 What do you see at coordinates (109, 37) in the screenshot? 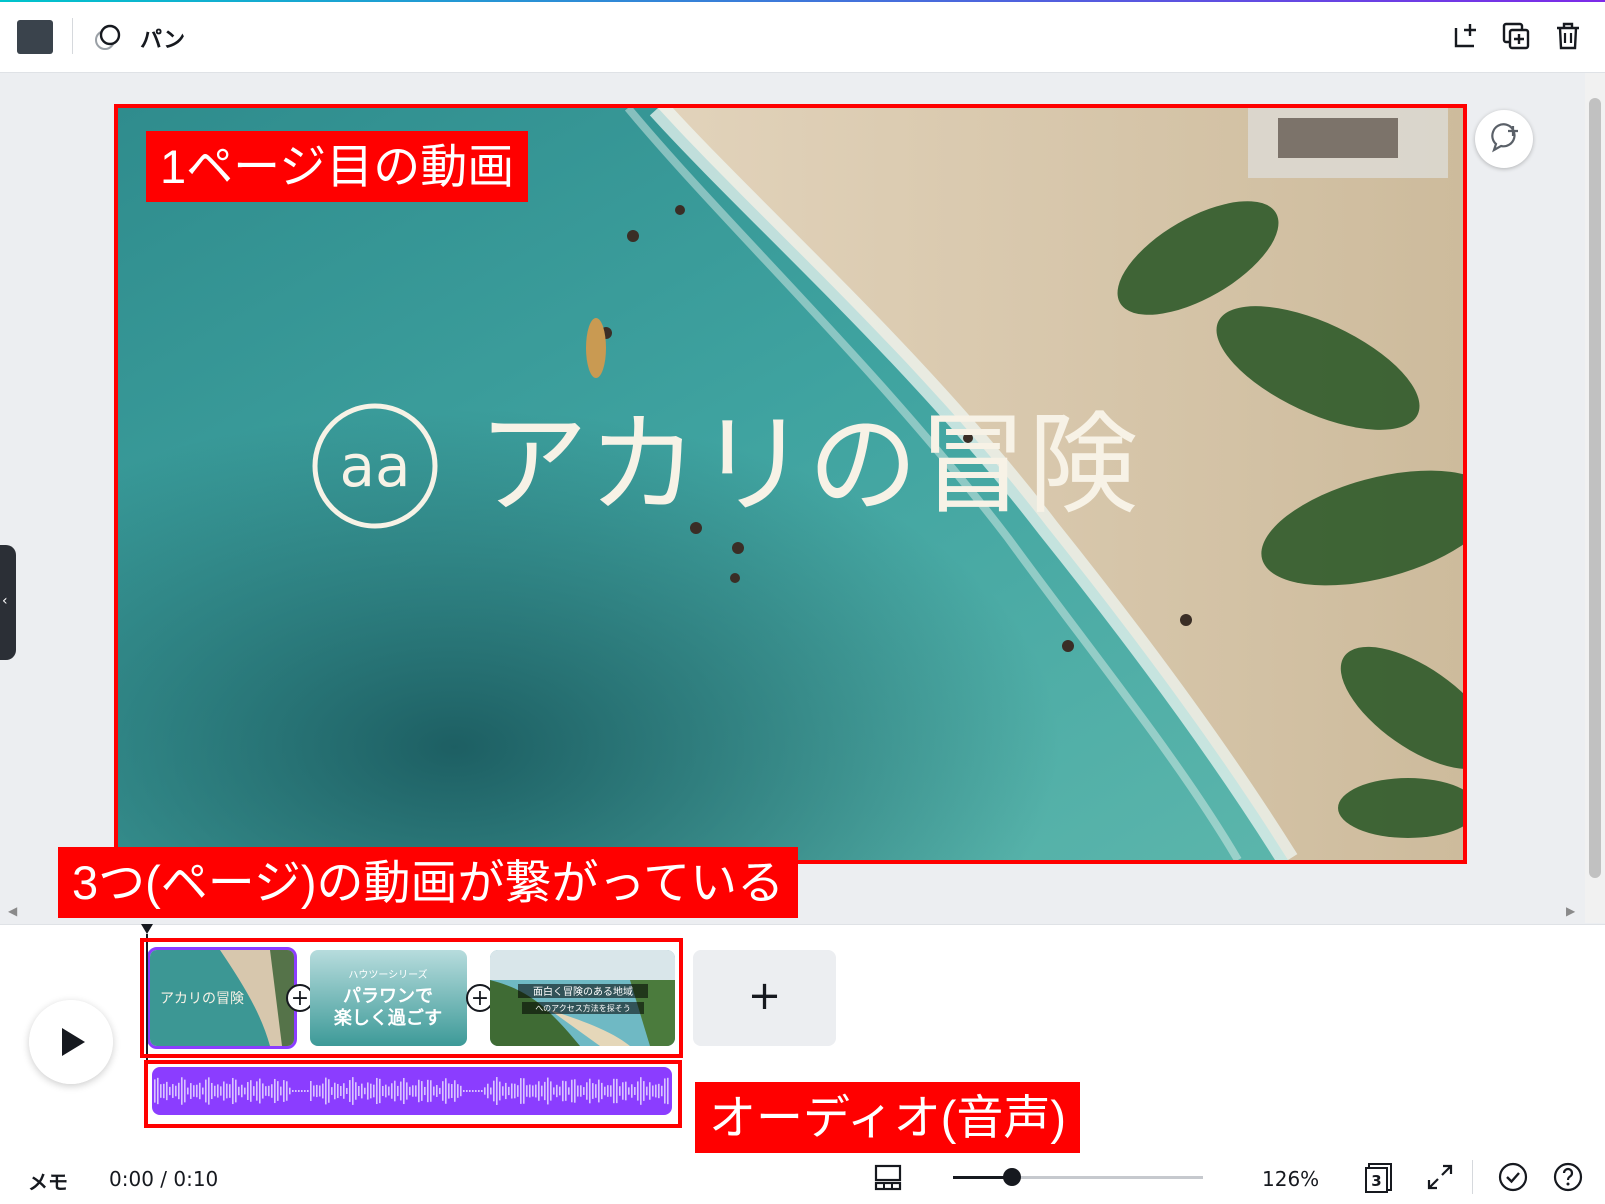
I see `pan-animation-icon` at bounding box center [109, 37].